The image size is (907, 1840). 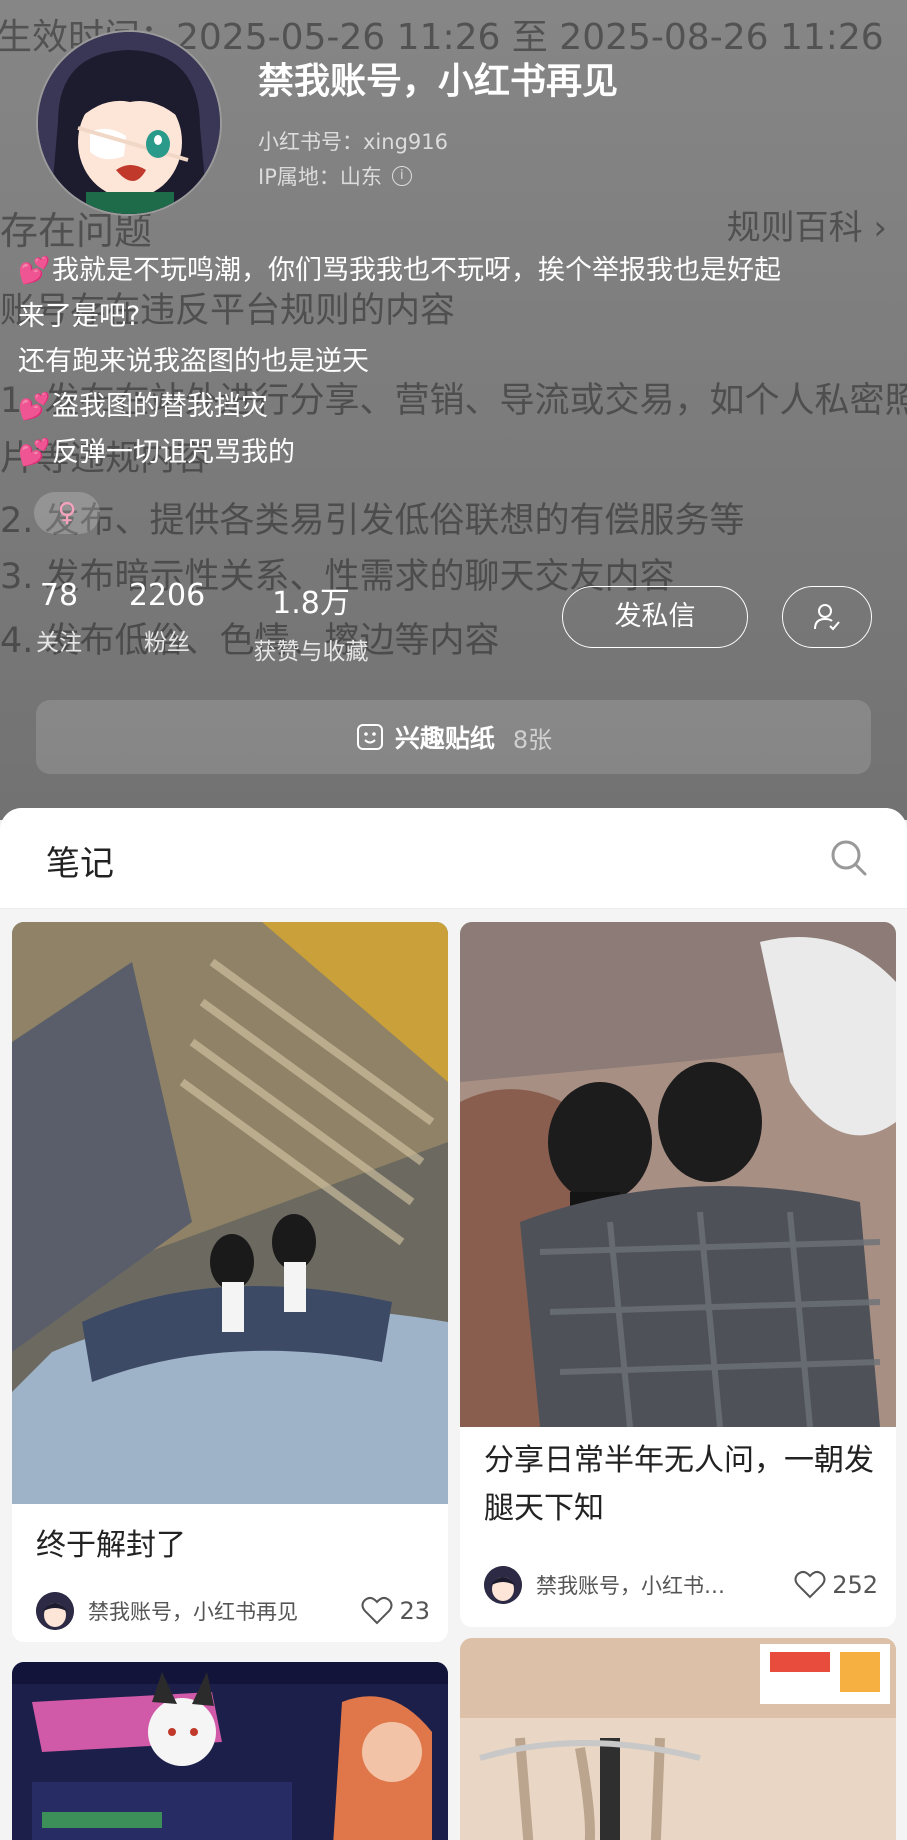 What do you see at coordinates (79, 316) in the screenshot?
I see `bio-line: 来了是吧?` at bounding box center [79, 316].